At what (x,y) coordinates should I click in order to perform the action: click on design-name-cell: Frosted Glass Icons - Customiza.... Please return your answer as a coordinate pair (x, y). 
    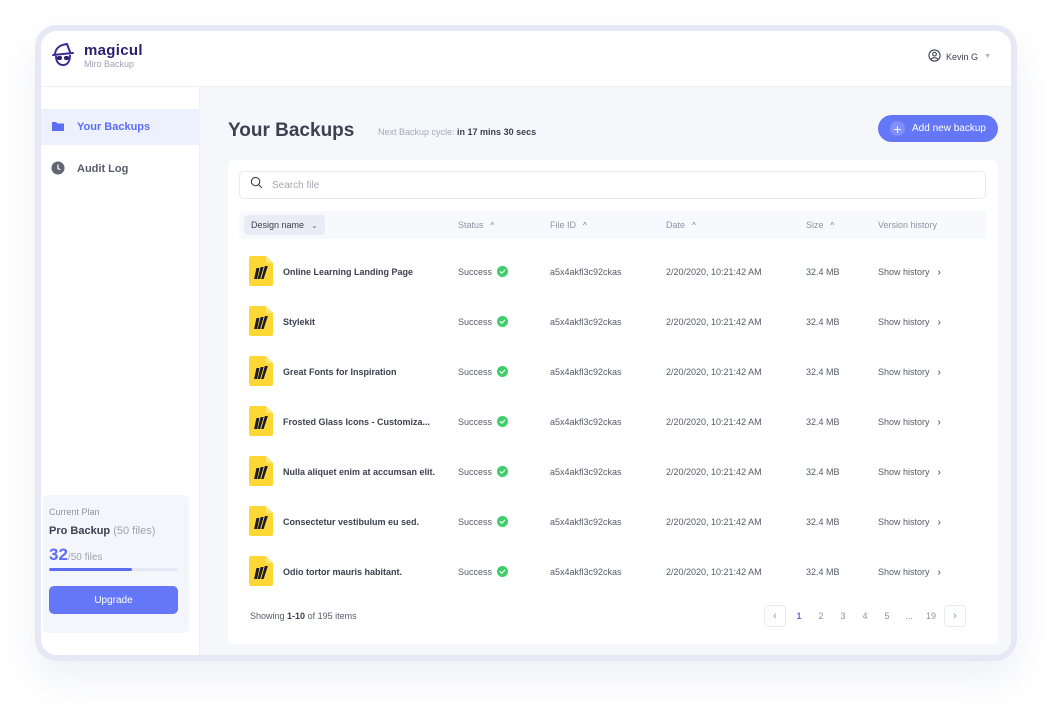
    Looking at the image, I should click on (339, 422).